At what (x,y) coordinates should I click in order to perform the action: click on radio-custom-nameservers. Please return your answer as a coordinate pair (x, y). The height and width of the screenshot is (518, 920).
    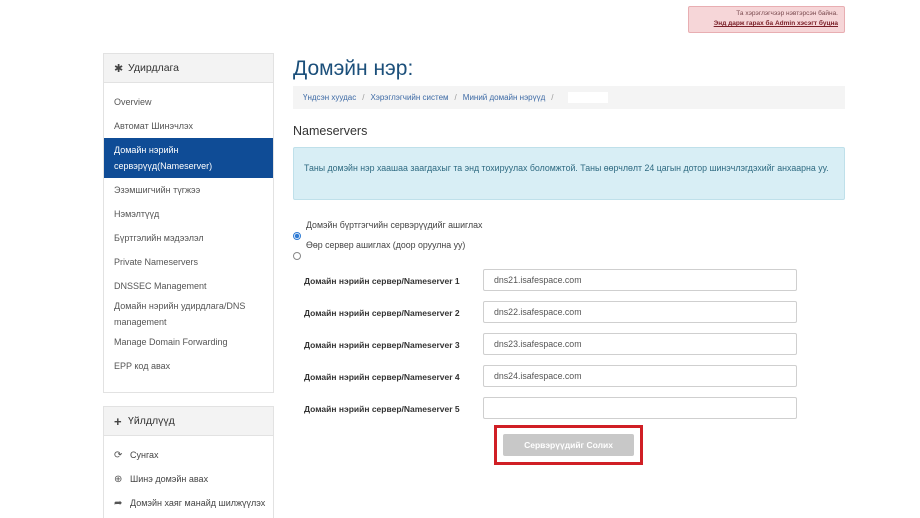
    Looking at the image, I should click on (297, 256).